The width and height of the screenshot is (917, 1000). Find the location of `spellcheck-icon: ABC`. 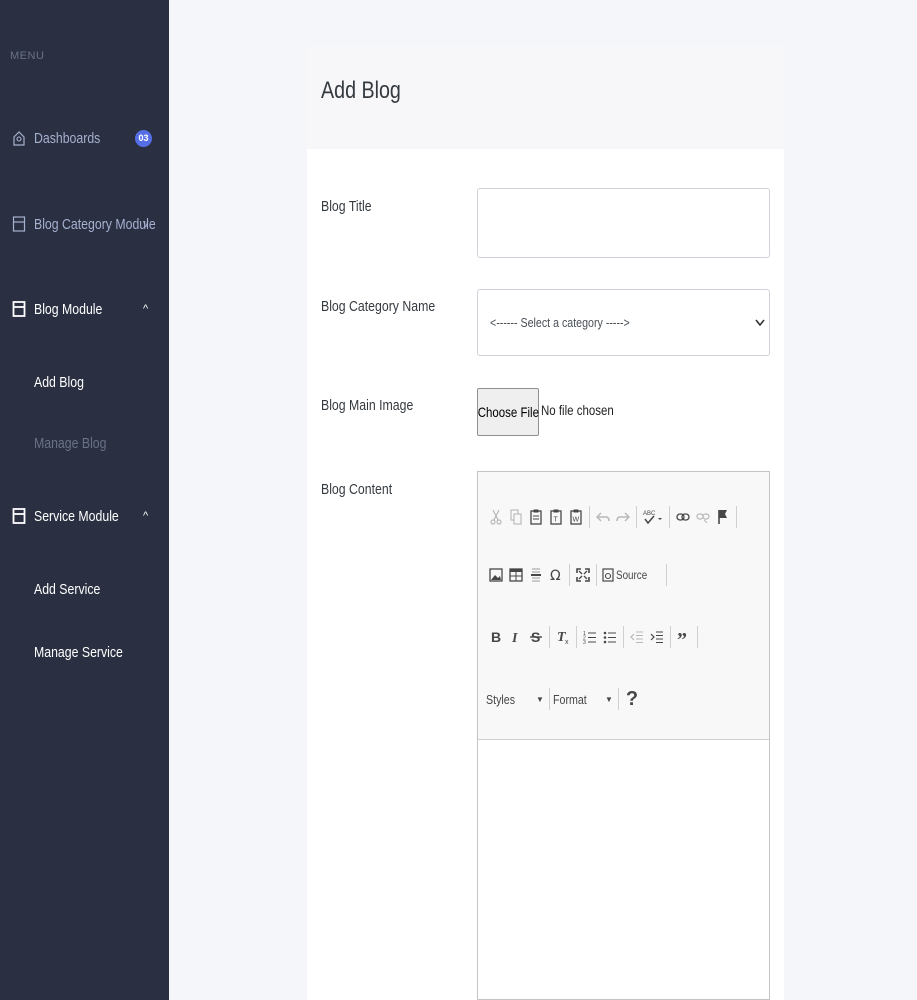

spellcheck-icon: ABC is located at coordinates (653, 517).